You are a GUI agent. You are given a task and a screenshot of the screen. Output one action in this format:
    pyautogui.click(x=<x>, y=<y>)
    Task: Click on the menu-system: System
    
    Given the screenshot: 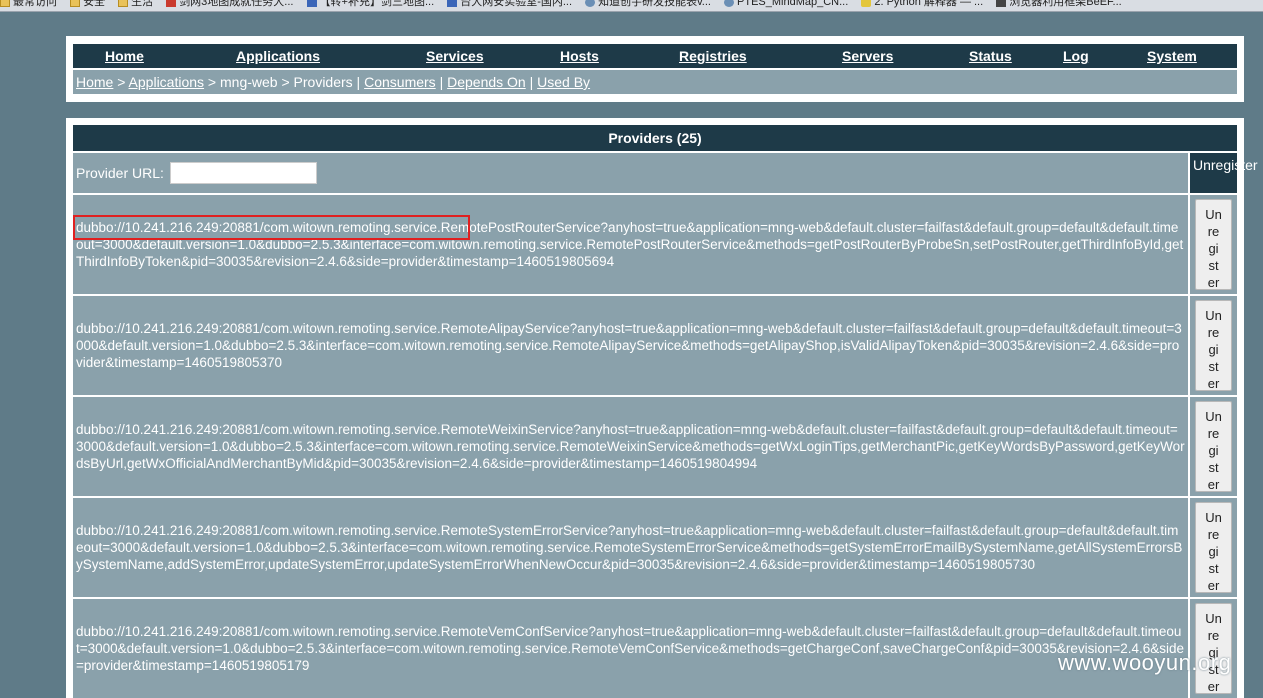 What is the action you would take?
    pyautogui.click(x=1172, y=56)
    